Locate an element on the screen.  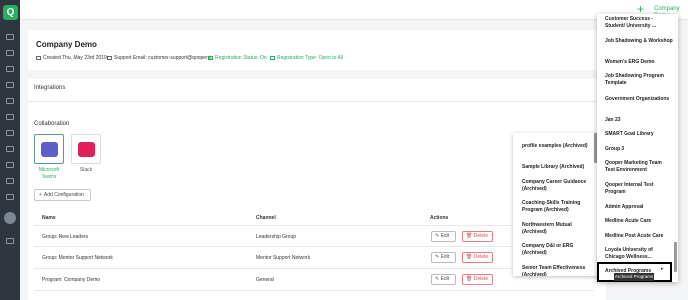
chat-icon is located at coordinates (10, 149).